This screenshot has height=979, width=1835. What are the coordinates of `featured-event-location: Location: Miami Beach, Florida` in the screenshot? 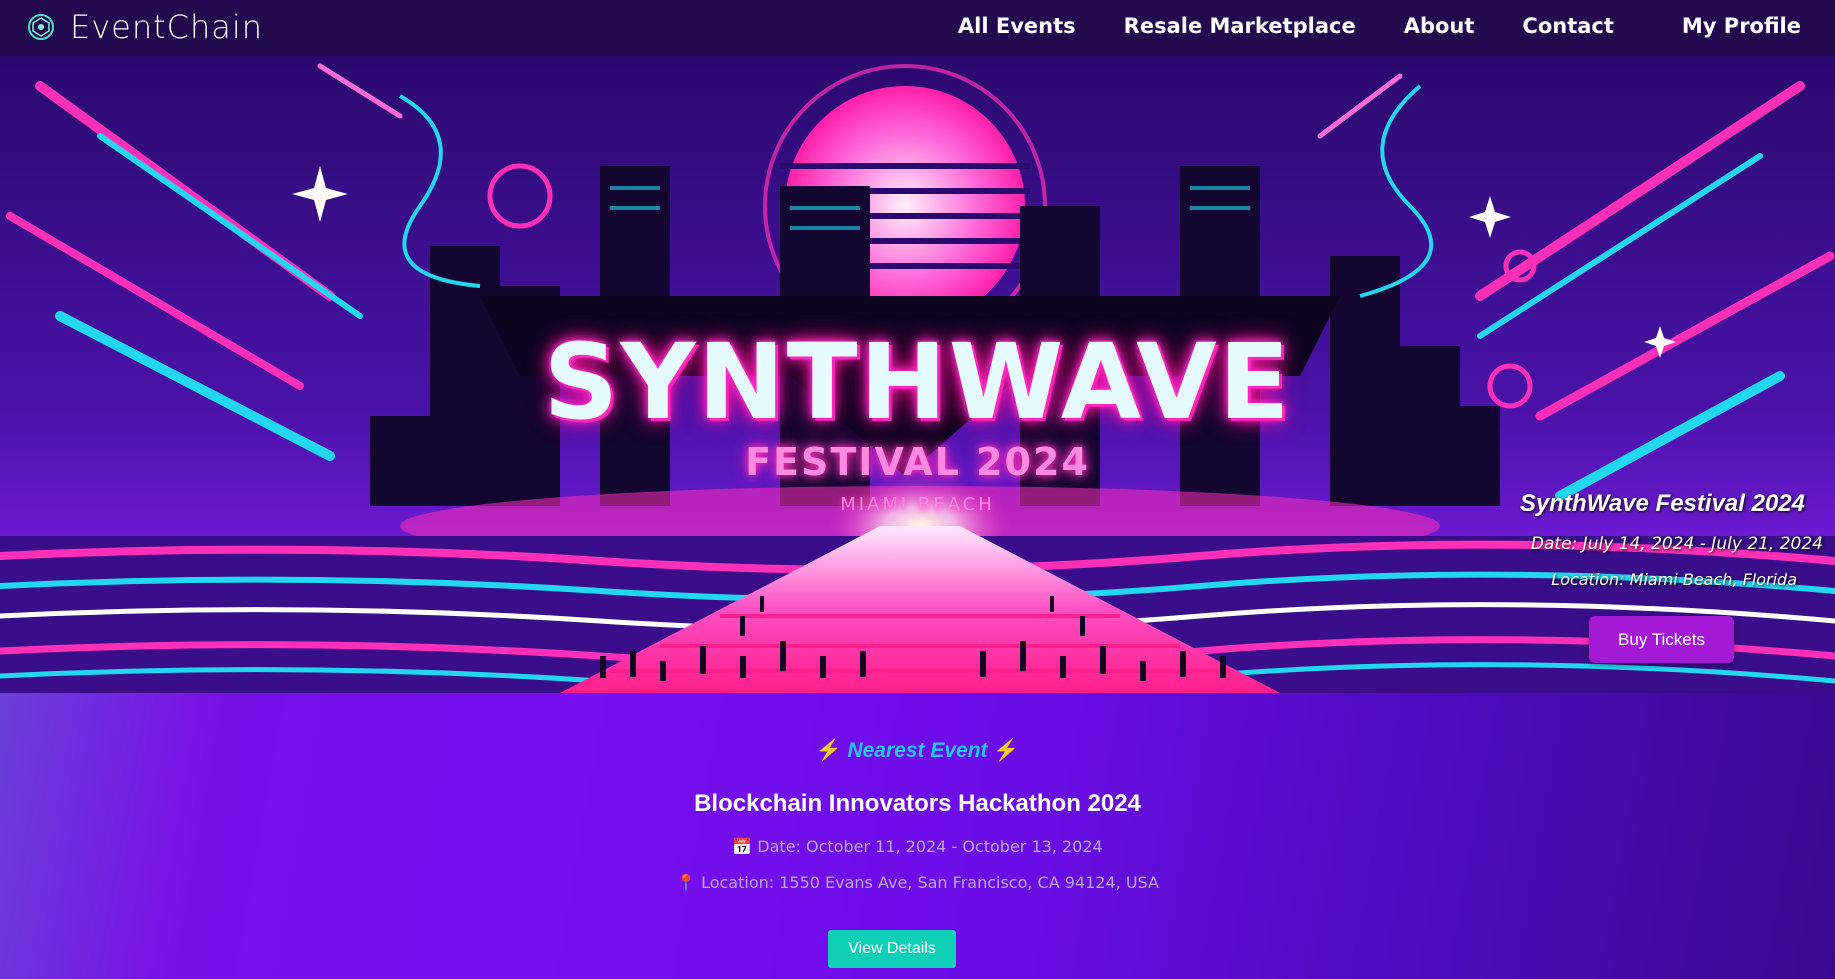 It's located at (1674, 579).